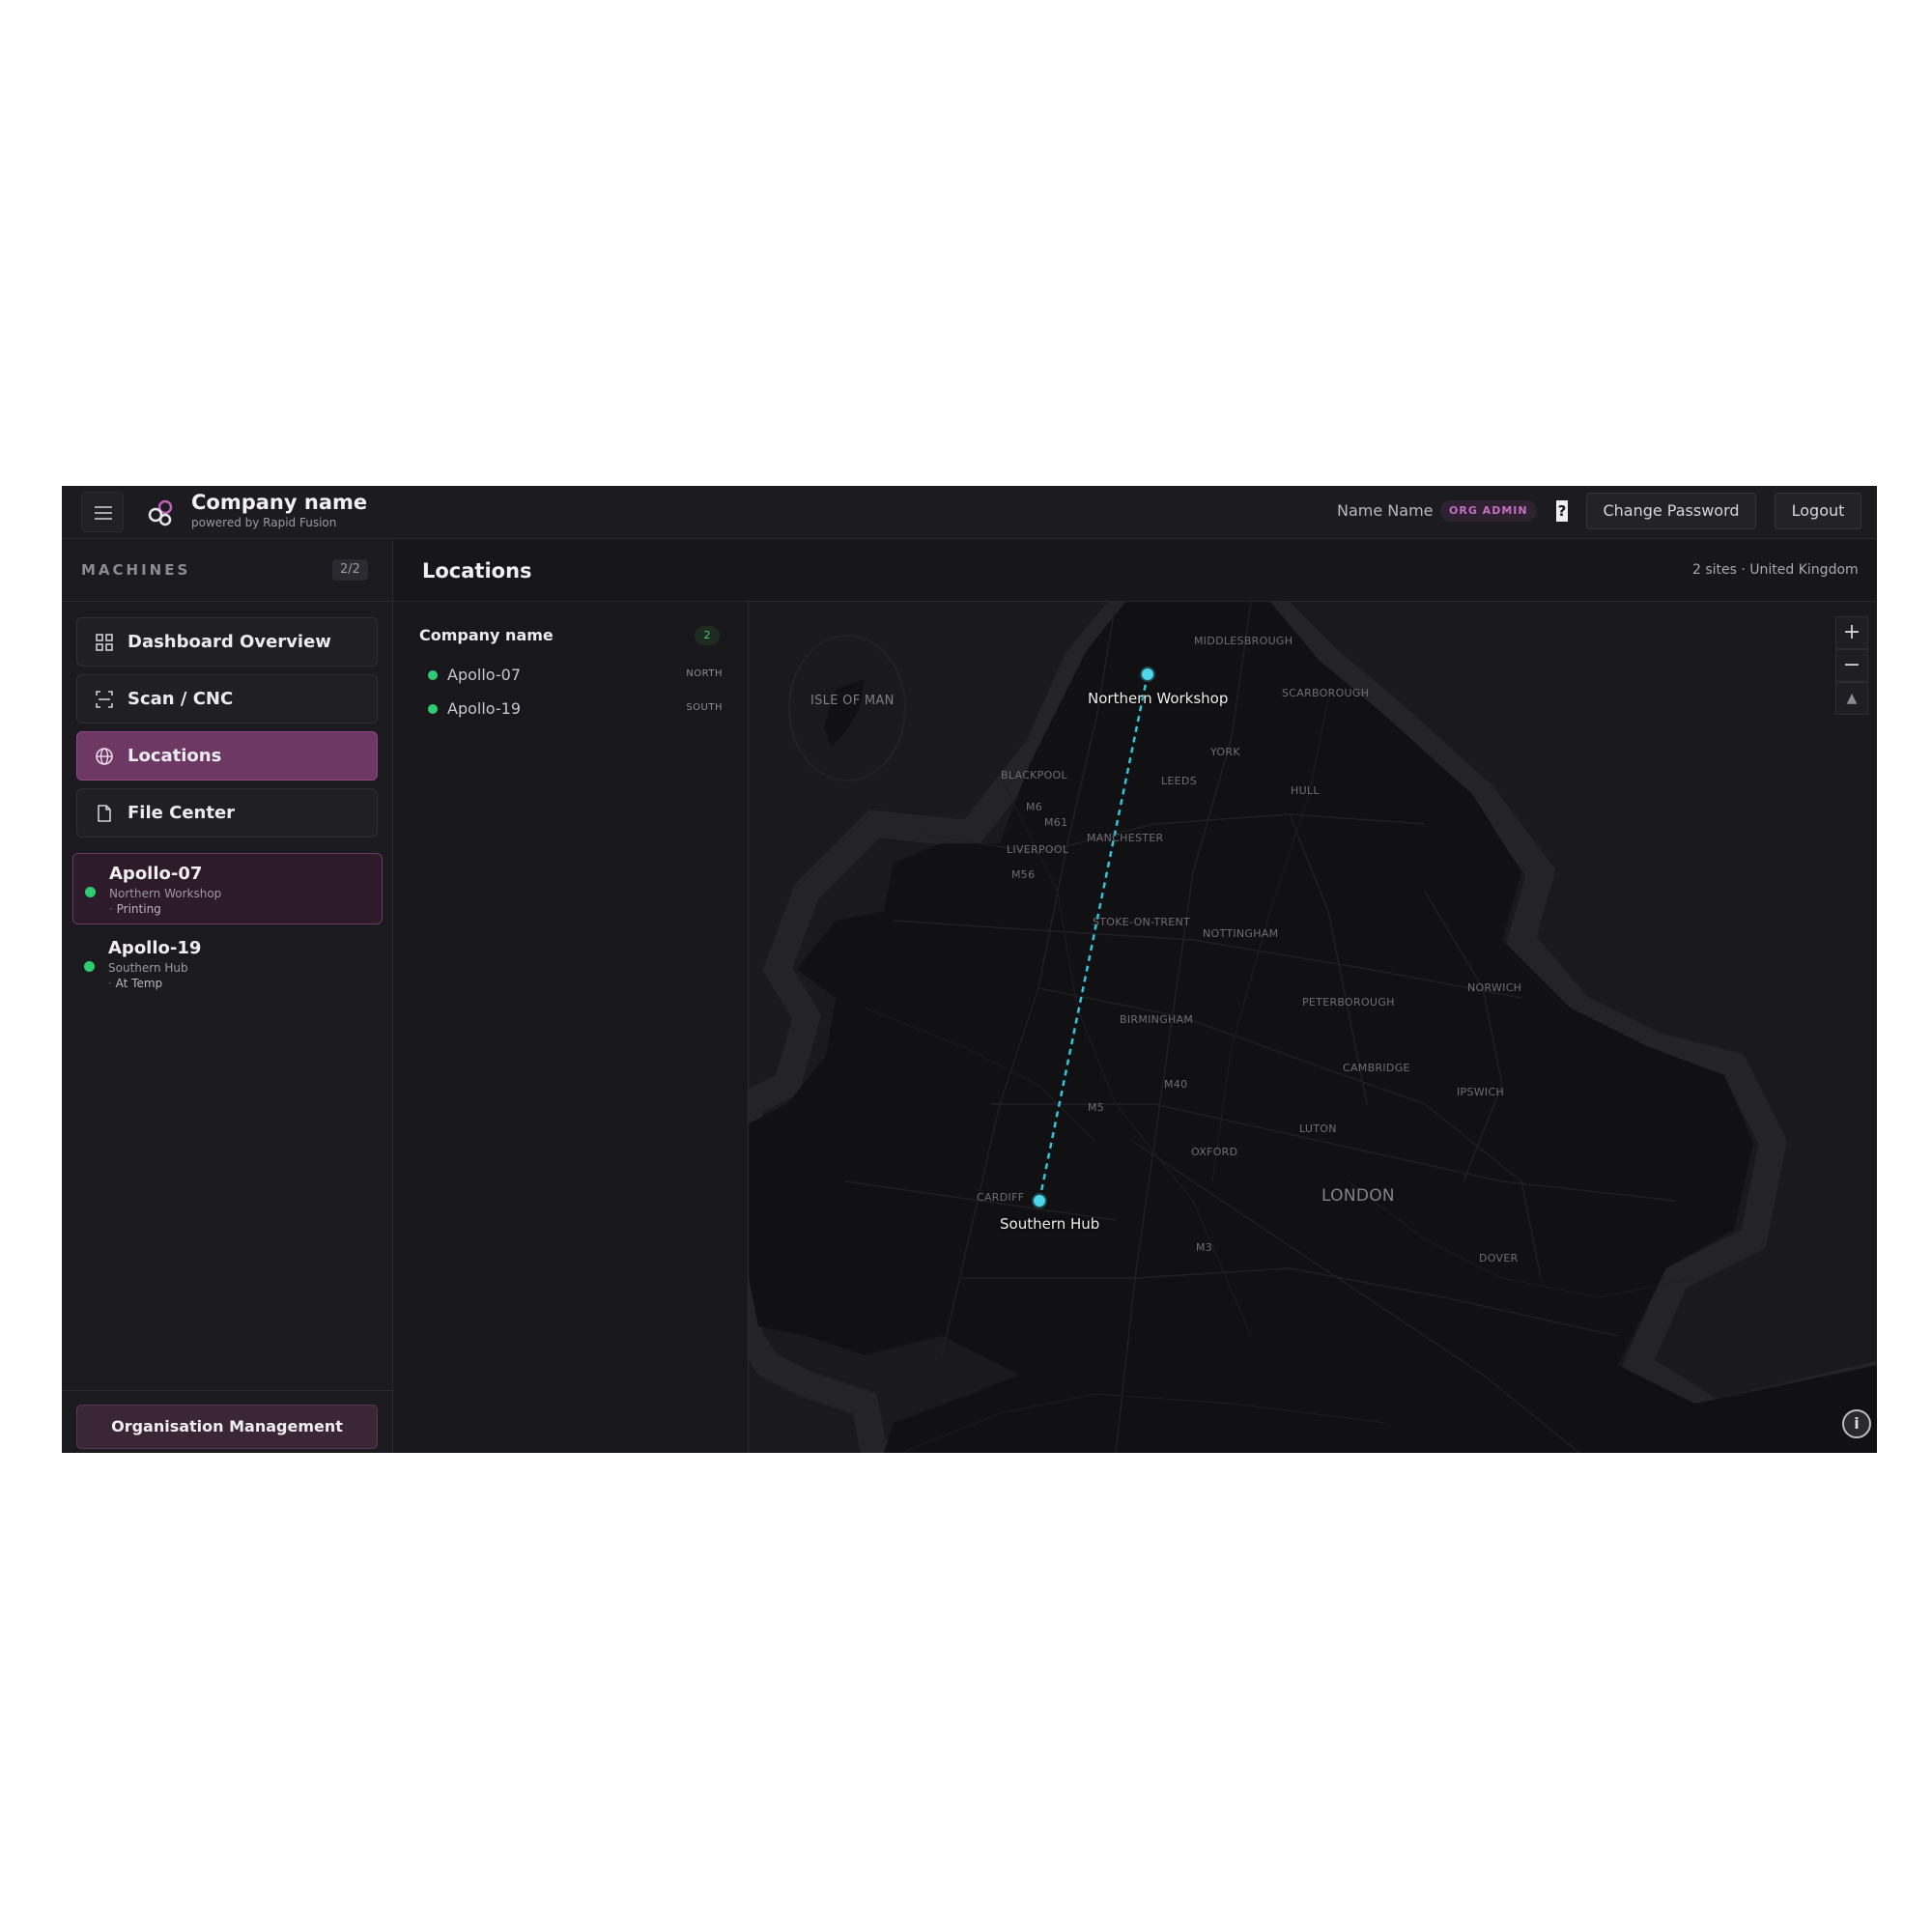 This screenshot has width=1932, height=1932. Describe the element at coordinates (486, 635) in the screenshot. I see `group-name: Company name` at that location.